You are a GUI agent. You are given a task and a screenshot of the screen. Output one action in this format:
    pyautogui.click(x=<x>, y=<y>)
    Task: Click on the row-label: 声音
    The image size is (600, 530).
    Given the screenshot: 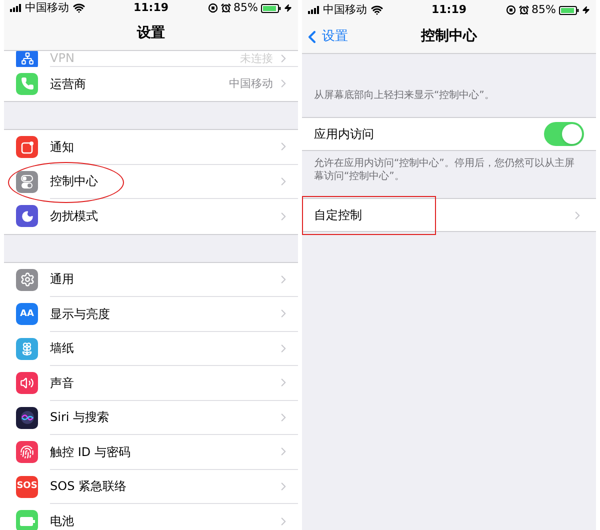 What is the action you would take?
    pyautogui.click(x=62, y=383)
    